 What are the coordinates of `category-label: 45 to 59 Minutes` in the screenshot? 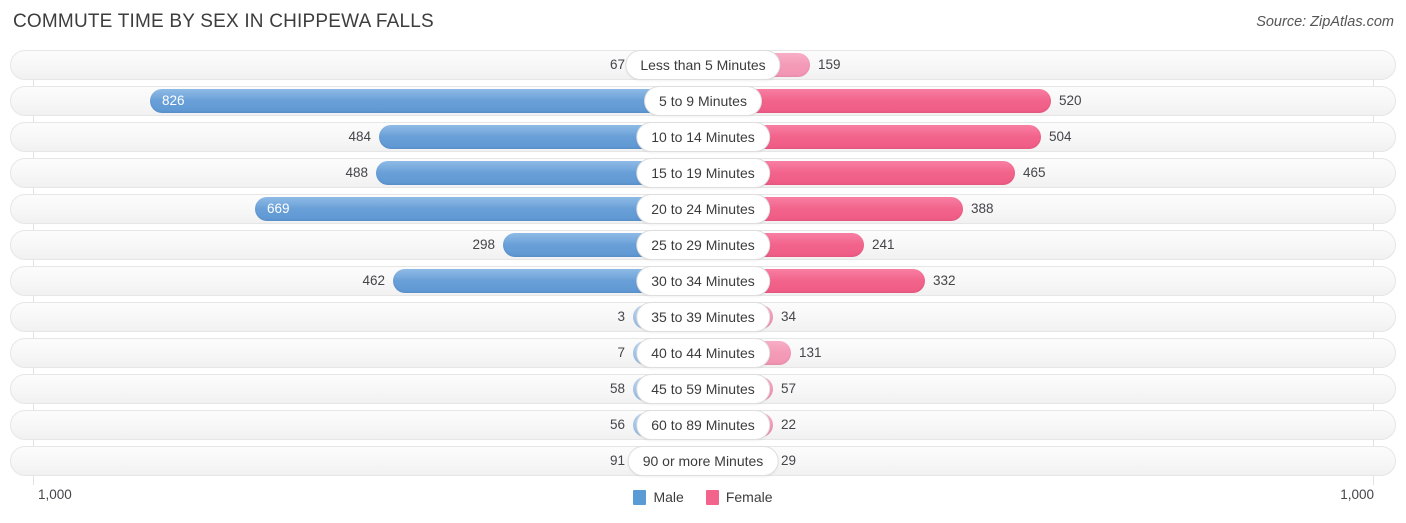 It's located at (703, 389).